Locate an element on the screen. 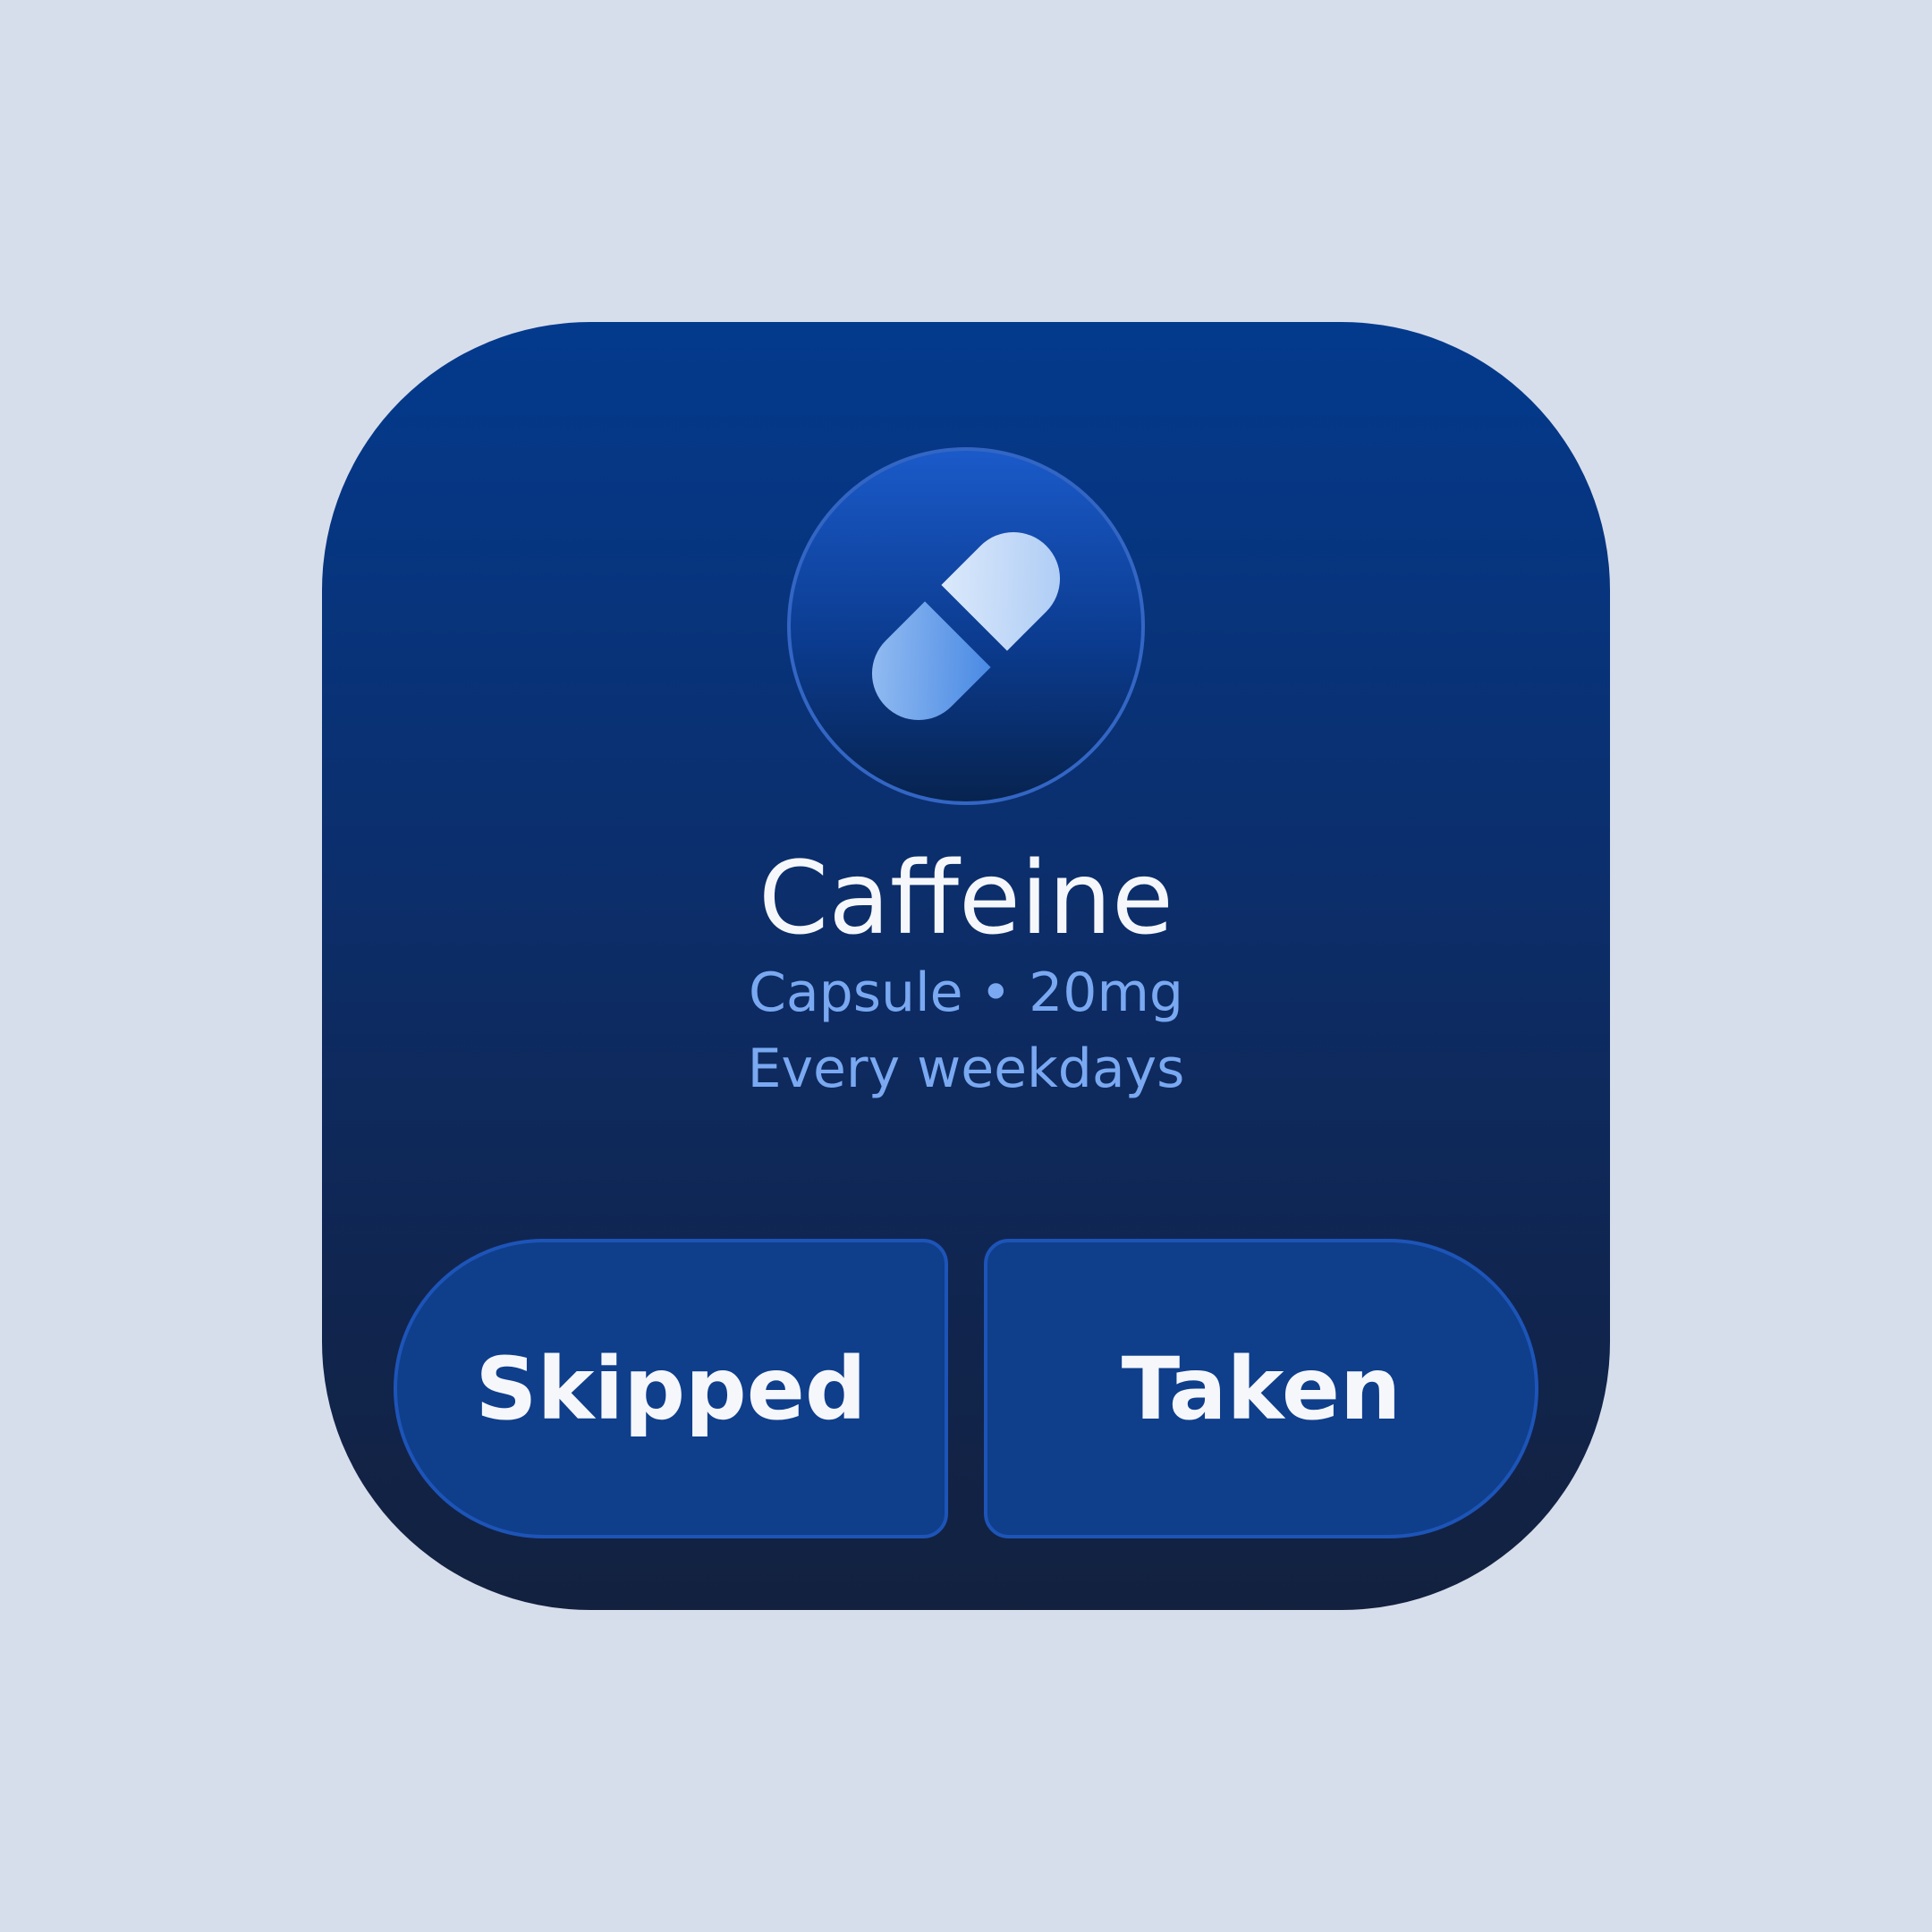 Image resolution: width=1932 pixels, height=1932 pixels. medication-icon-badge is located at coordinates (966, 626).